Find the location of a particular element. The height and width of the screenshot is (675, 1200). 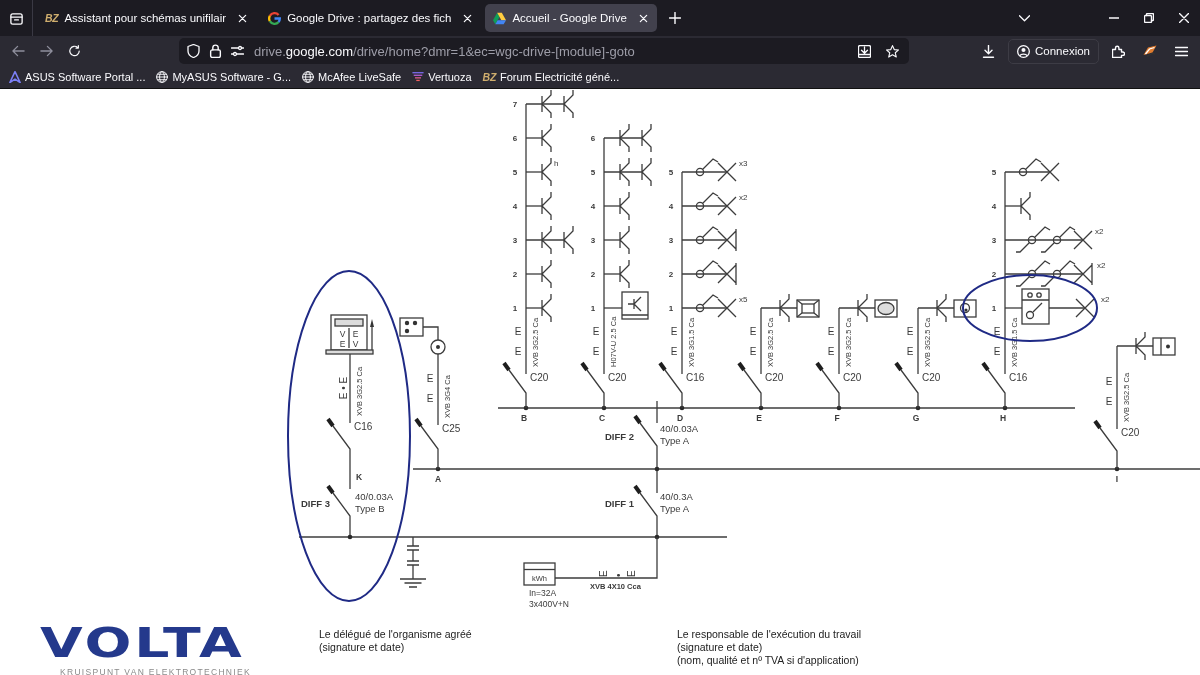

circuit-number: 3 is located at coordinates (994, 240).